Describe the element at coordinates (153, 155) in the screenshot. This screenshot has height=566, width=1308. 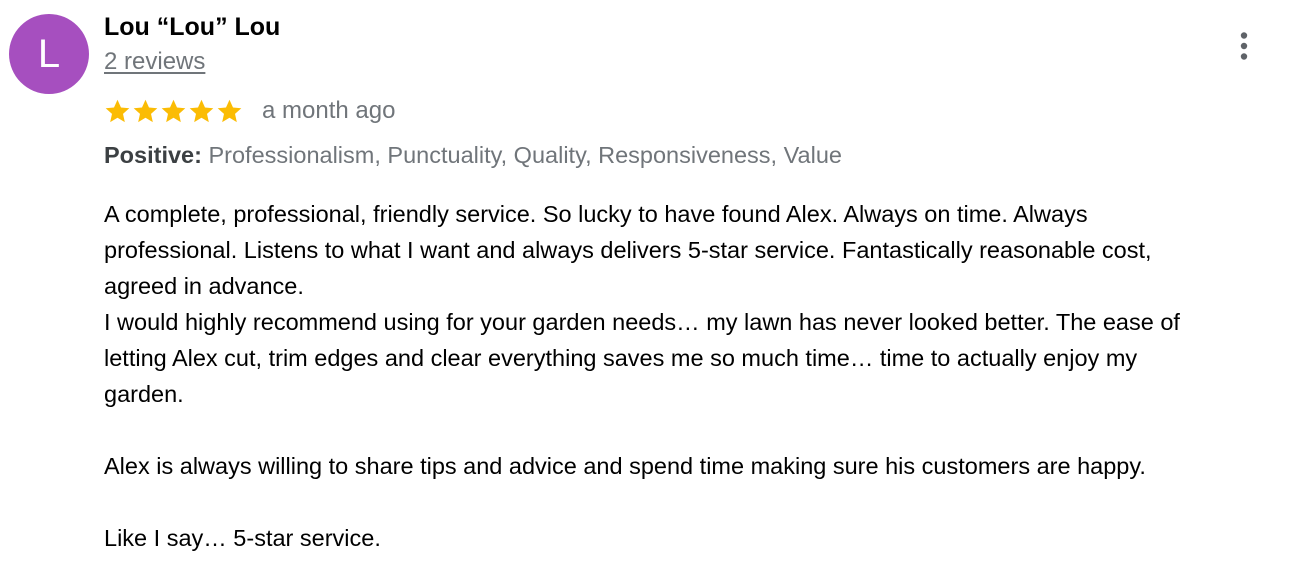
I see `positive-label: Positive:` at that location.